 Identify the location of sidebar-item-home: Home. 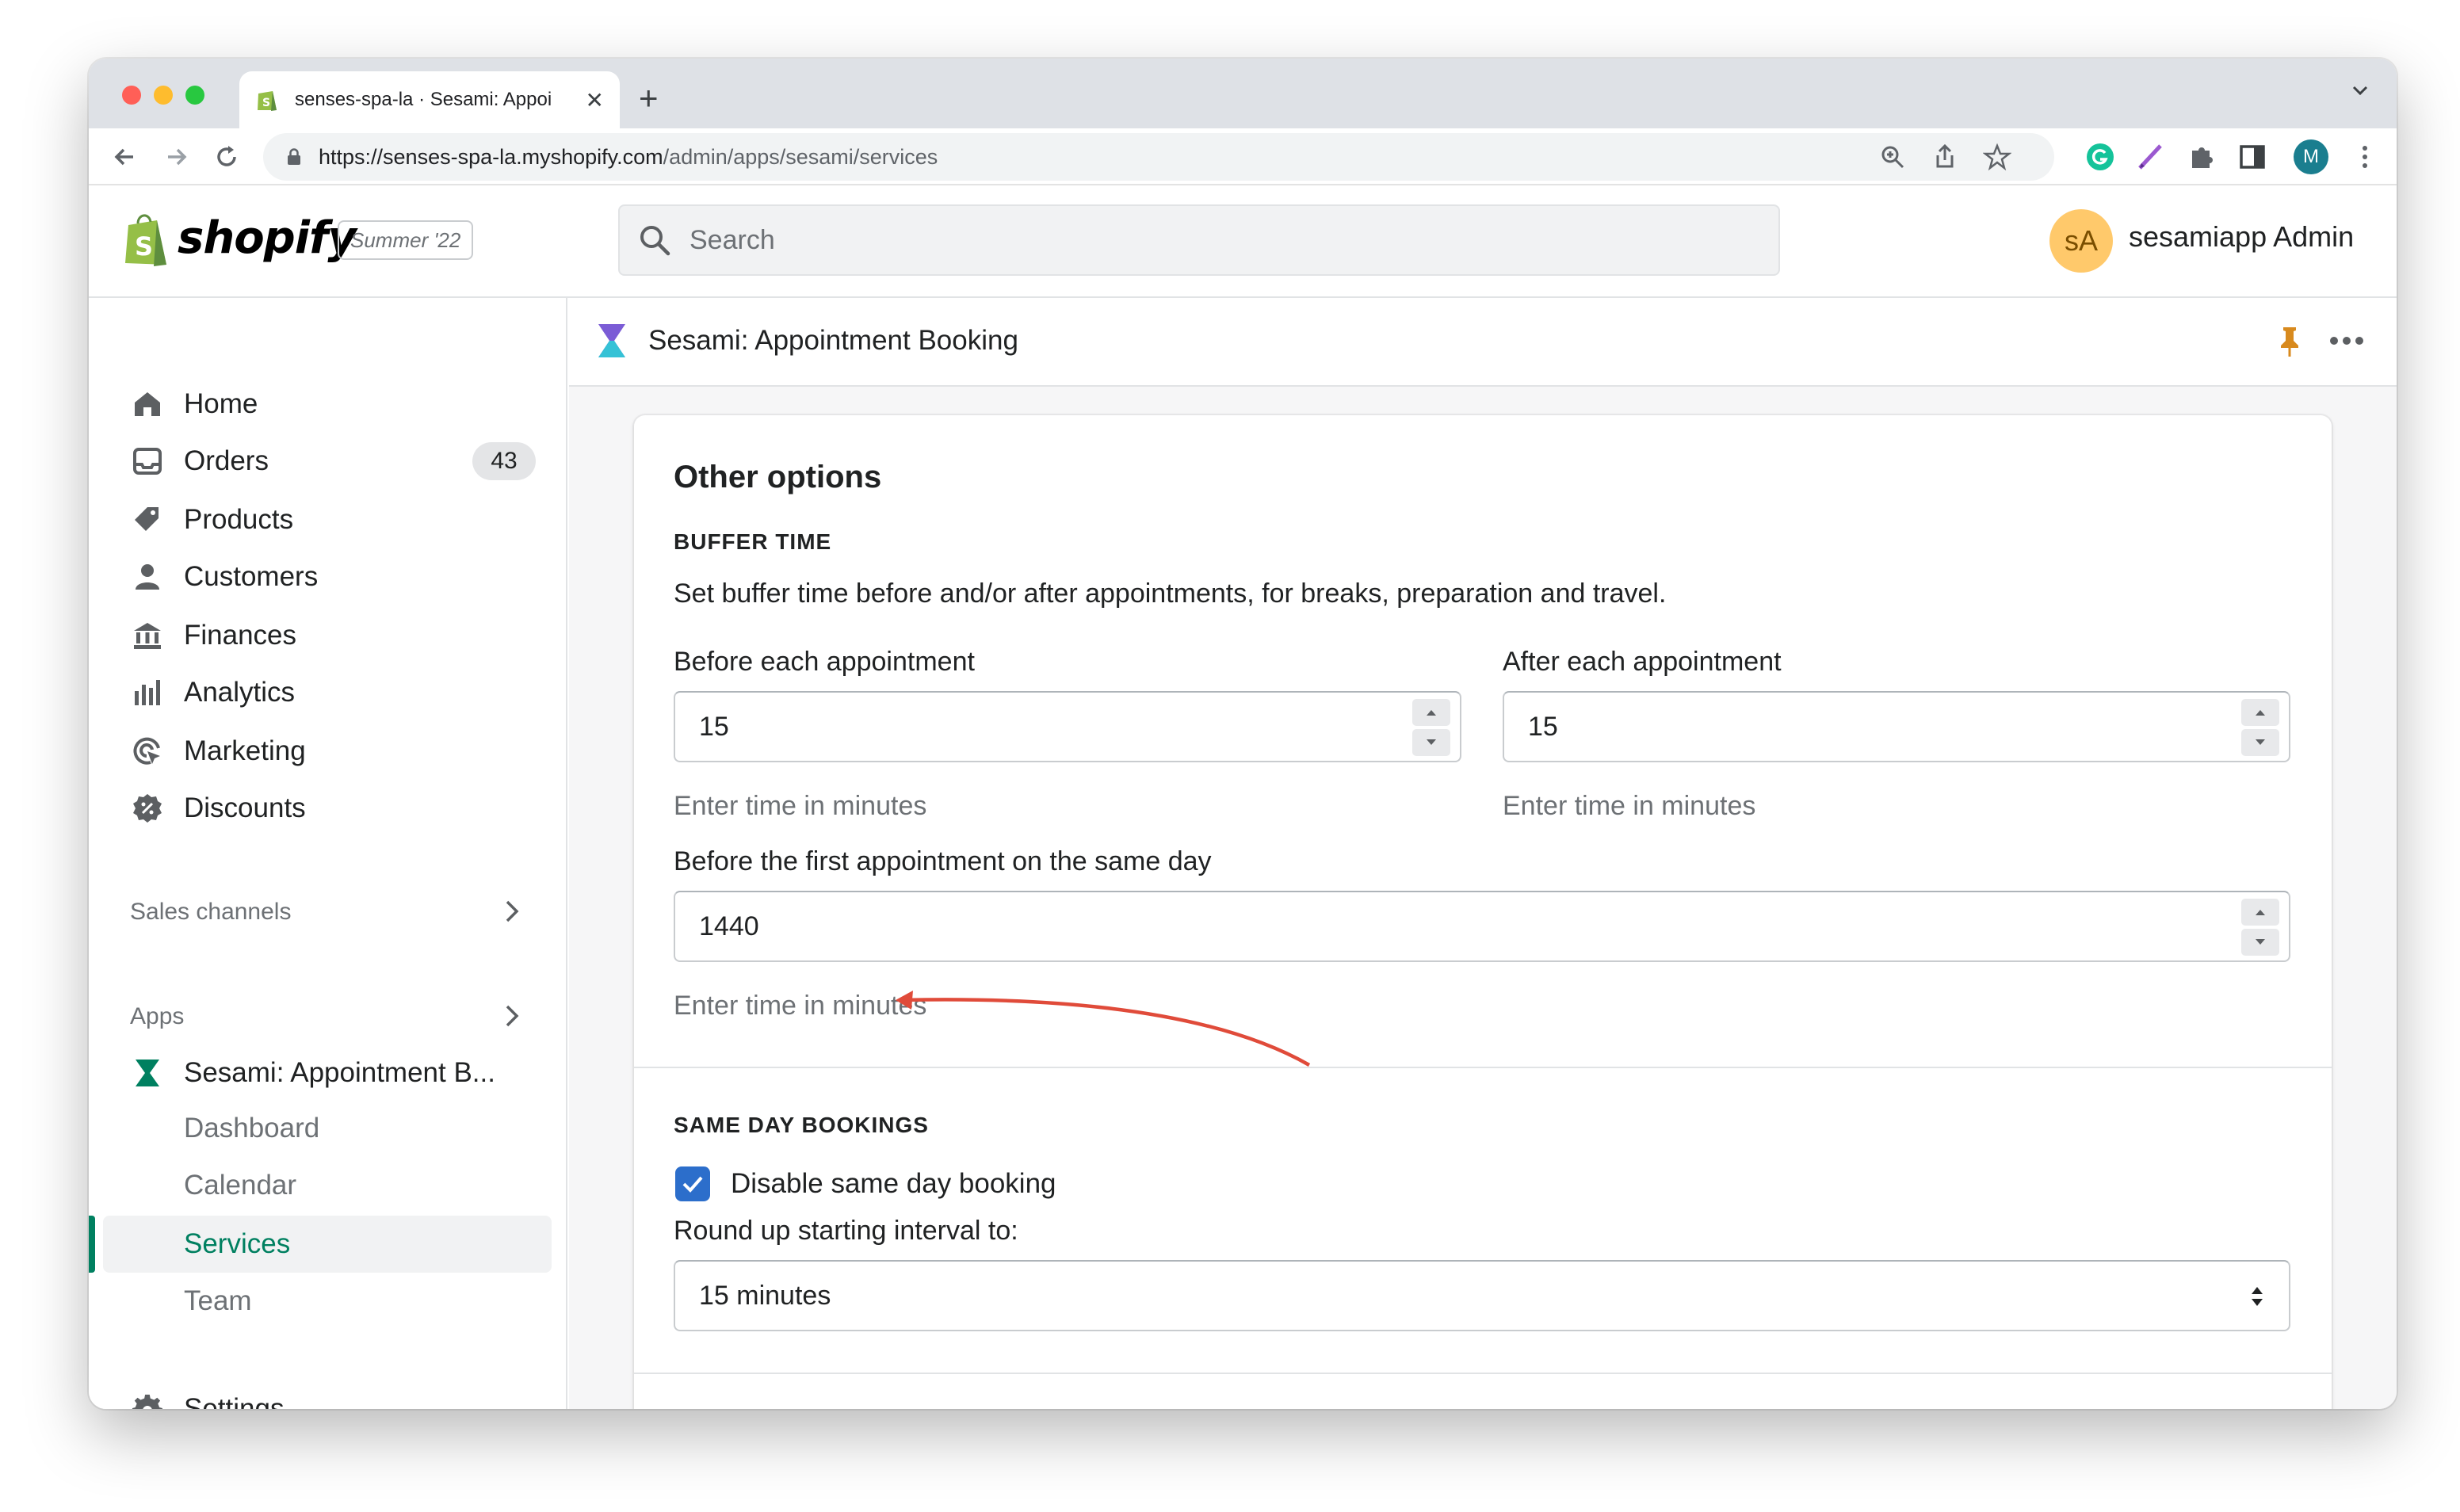
(195, 404).